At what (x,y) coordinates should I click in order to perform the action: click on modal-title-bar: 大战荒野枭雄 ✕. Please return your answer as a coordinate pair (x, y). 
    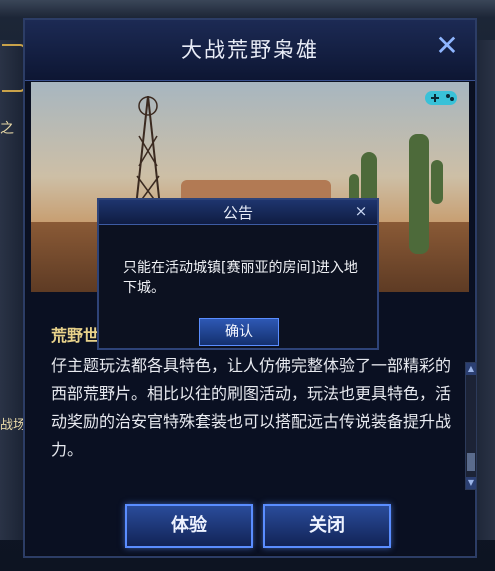
    Looking at the image, I should click on (250, 50).